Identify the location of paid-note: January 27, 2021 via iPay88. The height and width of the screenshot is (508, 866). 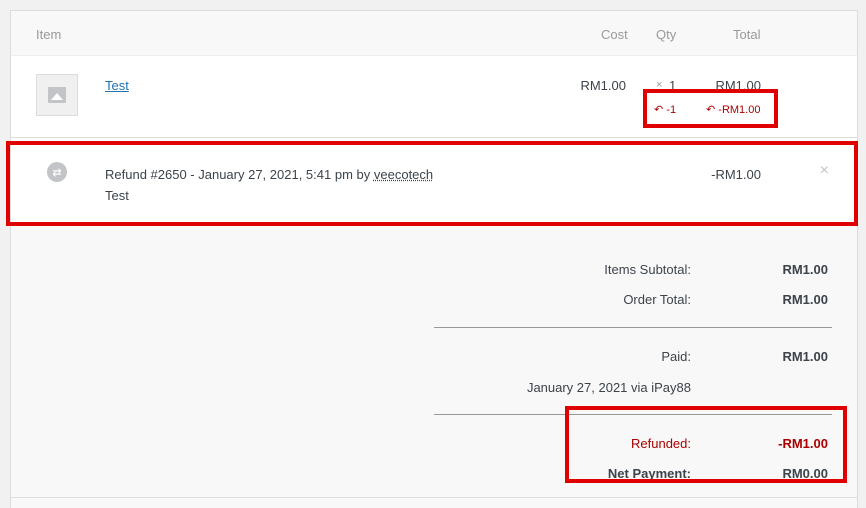
(608, 387).